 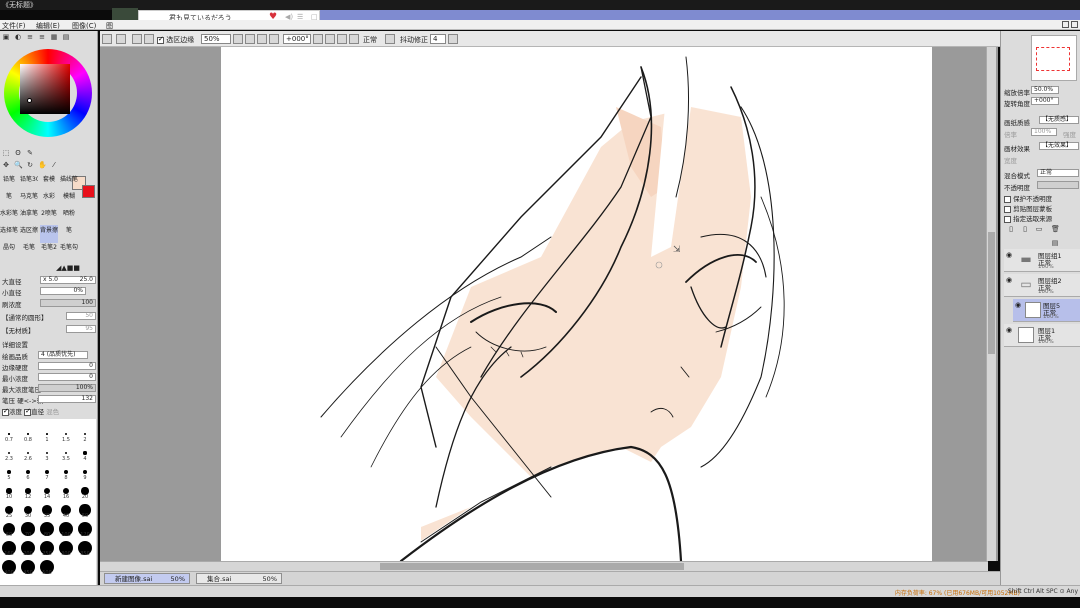 I want to click on brush-size-cell: 100, so click(x=66, y=529).